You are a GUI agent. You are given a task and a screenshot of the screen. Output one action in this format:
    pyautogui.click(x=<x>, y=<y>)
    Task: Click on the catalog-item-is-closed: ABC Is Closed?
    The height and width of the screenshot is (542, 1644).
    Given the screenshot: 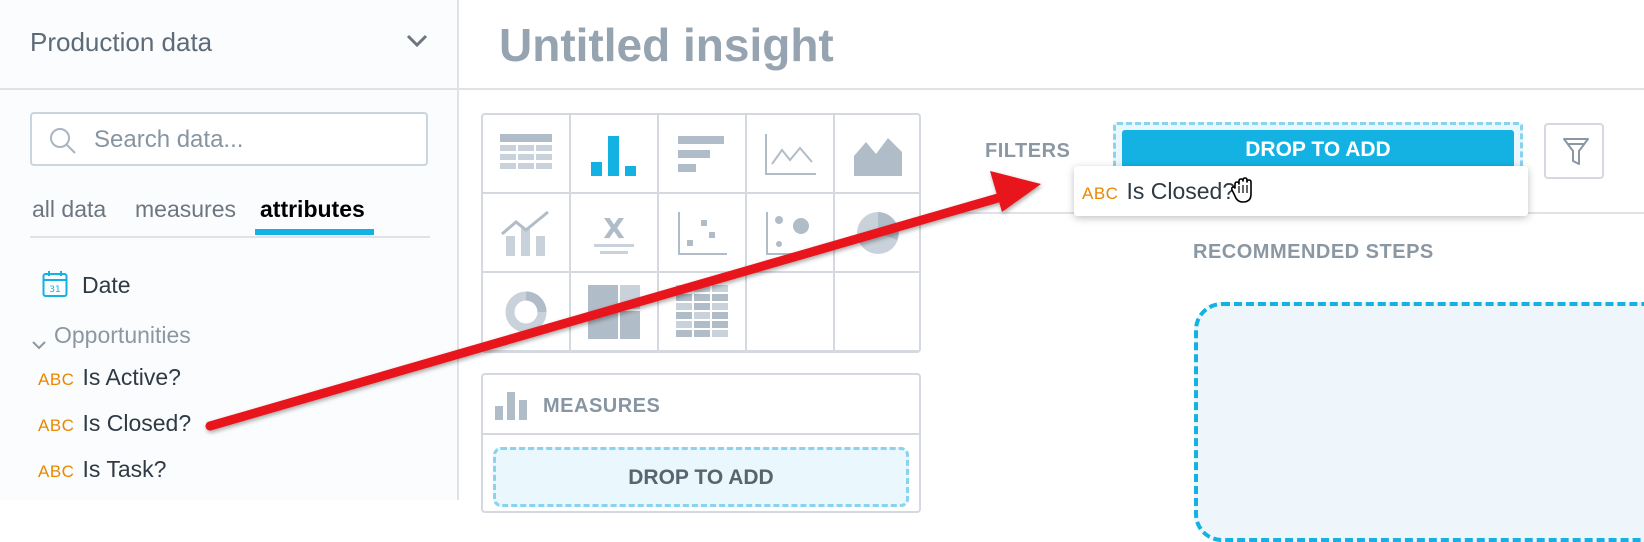 What is the action you would take?
    pyautogui.click(x=114, y=423)
    